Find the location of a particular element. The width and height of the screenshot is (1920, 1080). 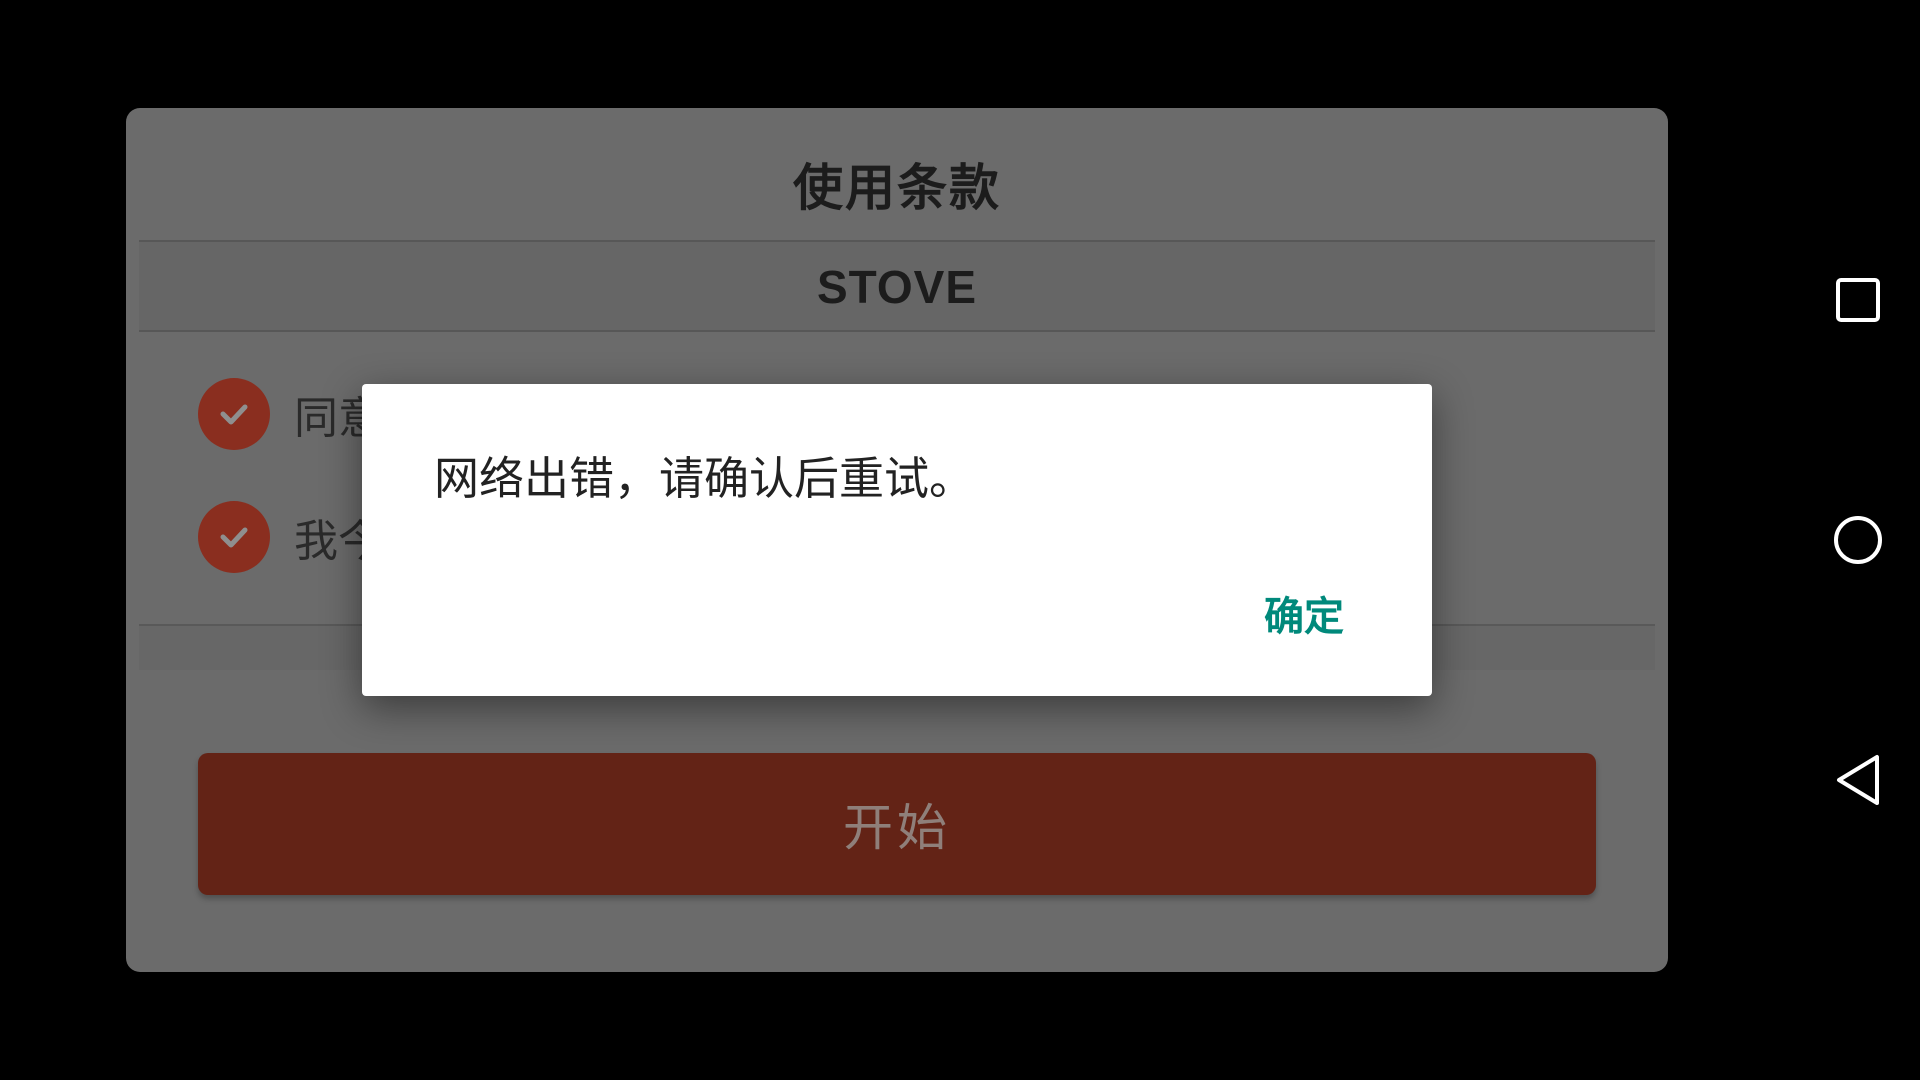

recent-apps-icon is located at coordinates (1858, 300).